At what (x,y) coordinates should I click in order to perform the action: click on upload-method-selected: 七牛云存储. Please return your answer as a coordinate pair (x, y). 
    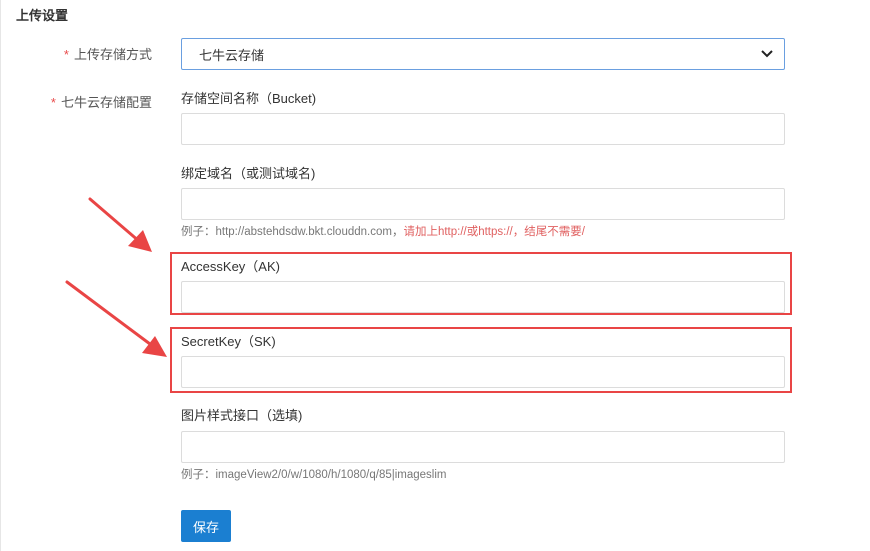
    Looking at the image, I should click on (232, 55).